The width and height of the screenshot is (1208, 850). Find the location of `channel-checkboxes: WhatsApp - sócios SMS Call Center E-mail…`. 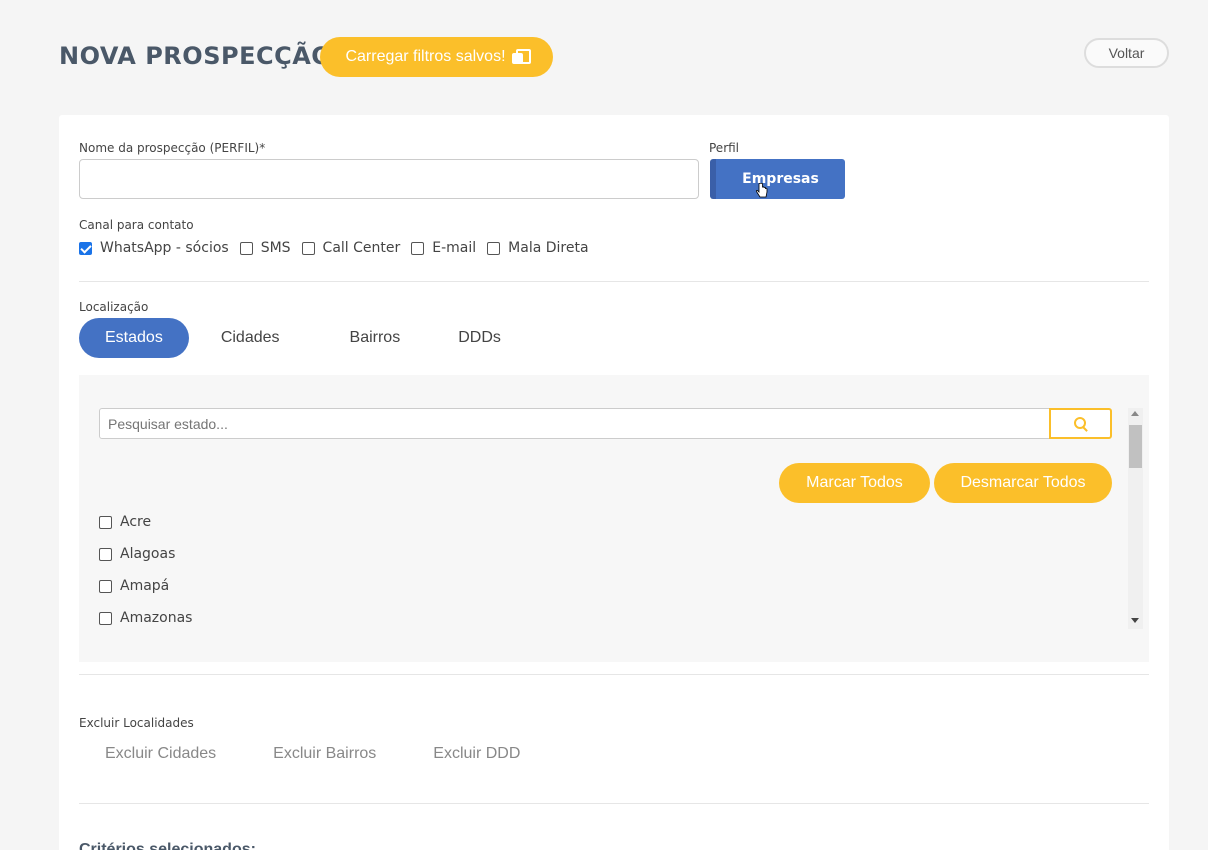

channel-checkboxes: WhatsApp - sócios SMS Call Center E-mail… is located at coordinates (339, 248).